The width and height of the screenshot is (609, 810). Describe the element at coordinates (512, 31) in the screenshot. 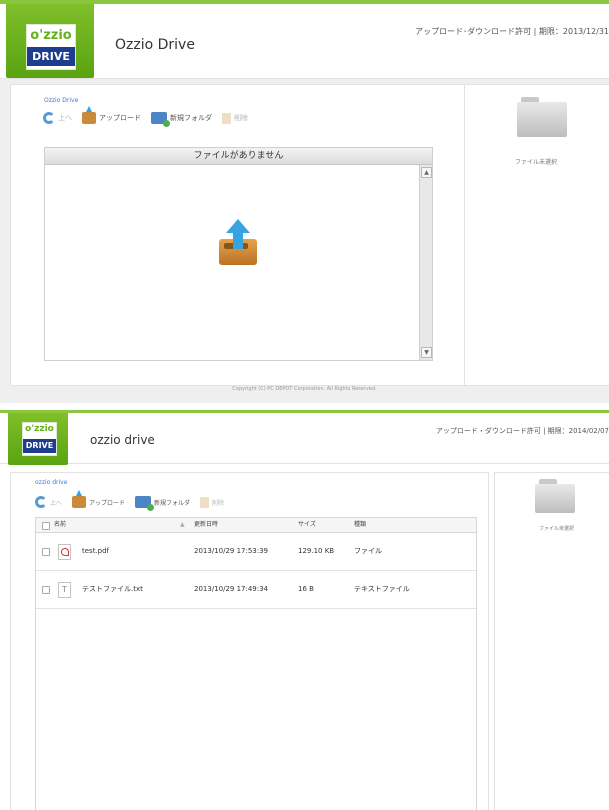

I see `permission-status: アップロード･ダウンロード許可 | 期限：2013/12/31` at that location.